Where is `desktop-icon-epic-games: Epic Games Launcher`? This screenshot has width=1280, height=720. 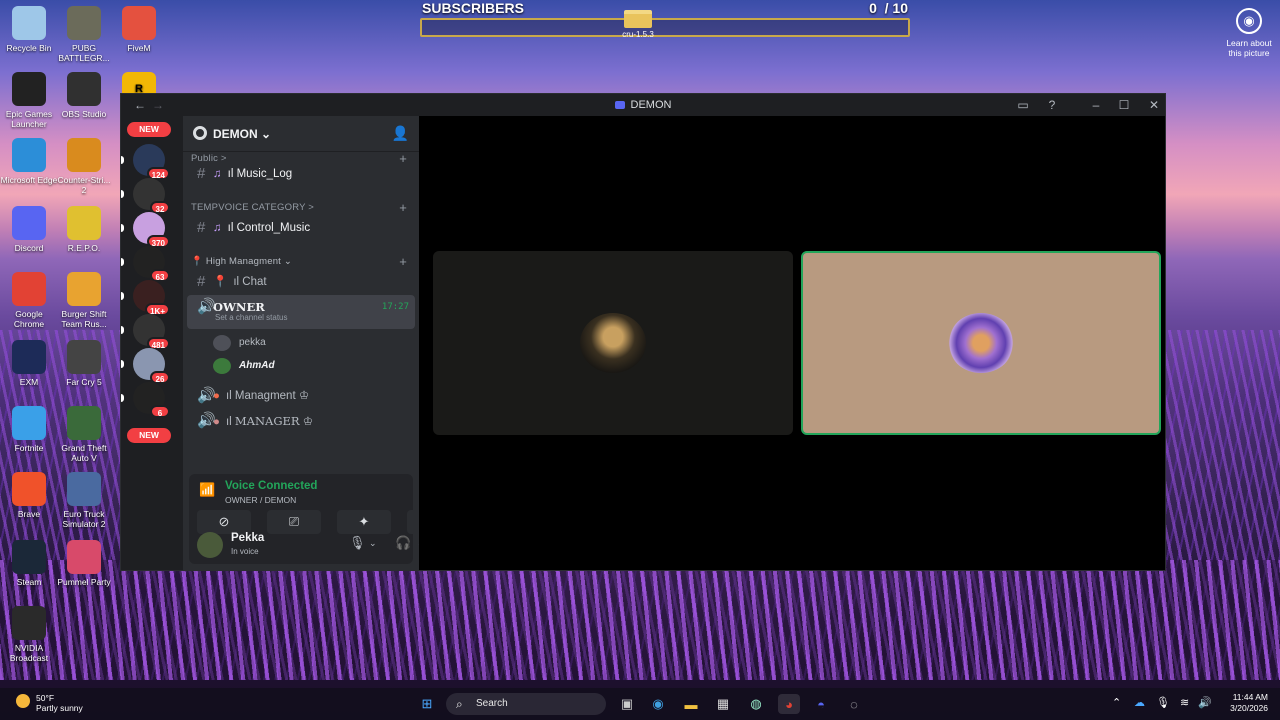
desktop-icon-epic-games: Epic Games Launcher is located at coordinates (29, 100).